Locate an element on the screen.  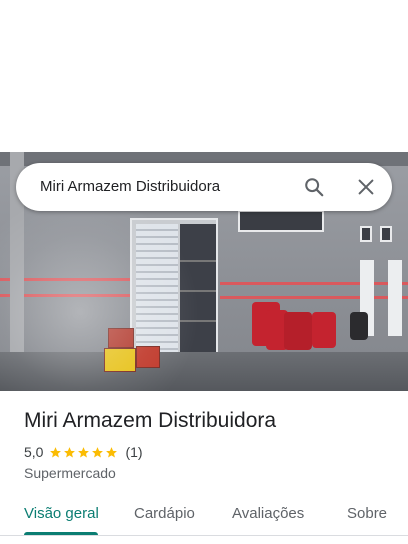
dark-bin is located at coordinates (359, 326).